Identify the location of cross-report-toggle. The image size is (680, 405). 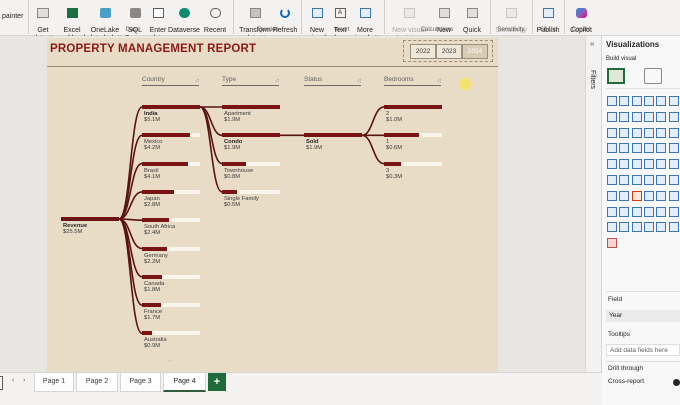
(676, 382).